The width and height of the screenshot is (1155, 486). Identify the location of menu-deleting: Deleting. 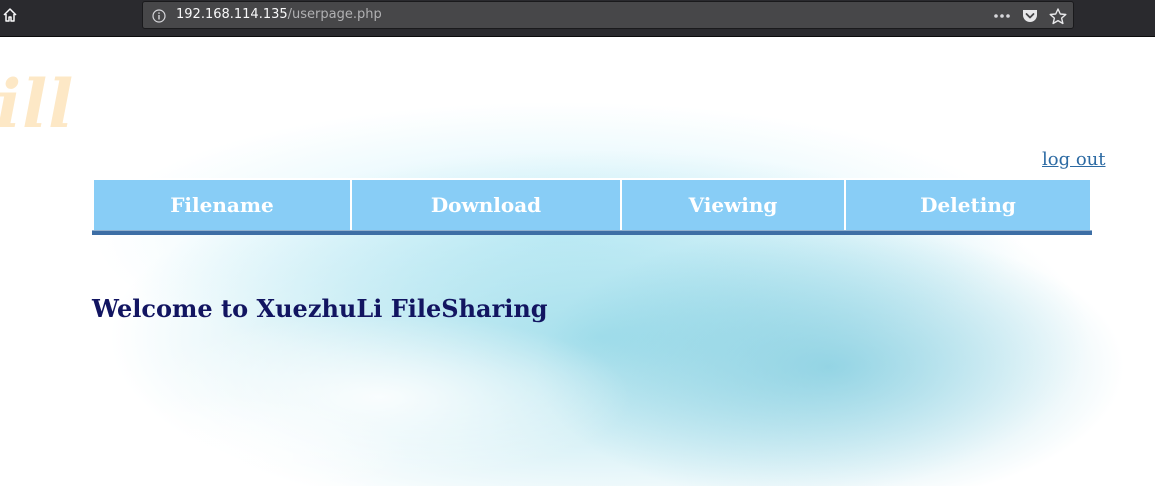
(968, 205).